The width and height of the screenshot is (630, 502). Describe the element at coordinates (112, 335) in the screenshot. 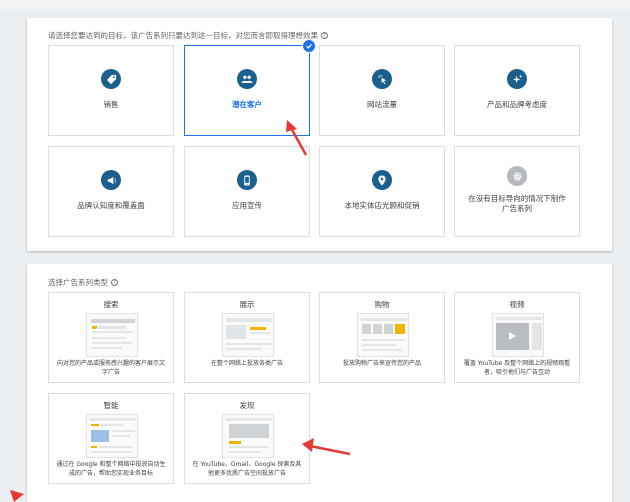

I see `search-illustration` at that location.